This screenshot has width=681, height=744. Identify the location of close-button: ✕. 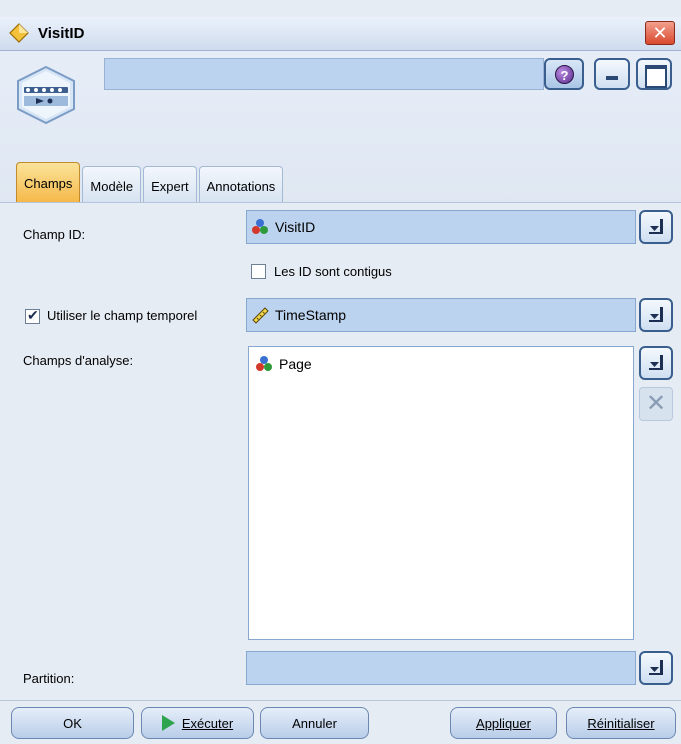
(660, 33).